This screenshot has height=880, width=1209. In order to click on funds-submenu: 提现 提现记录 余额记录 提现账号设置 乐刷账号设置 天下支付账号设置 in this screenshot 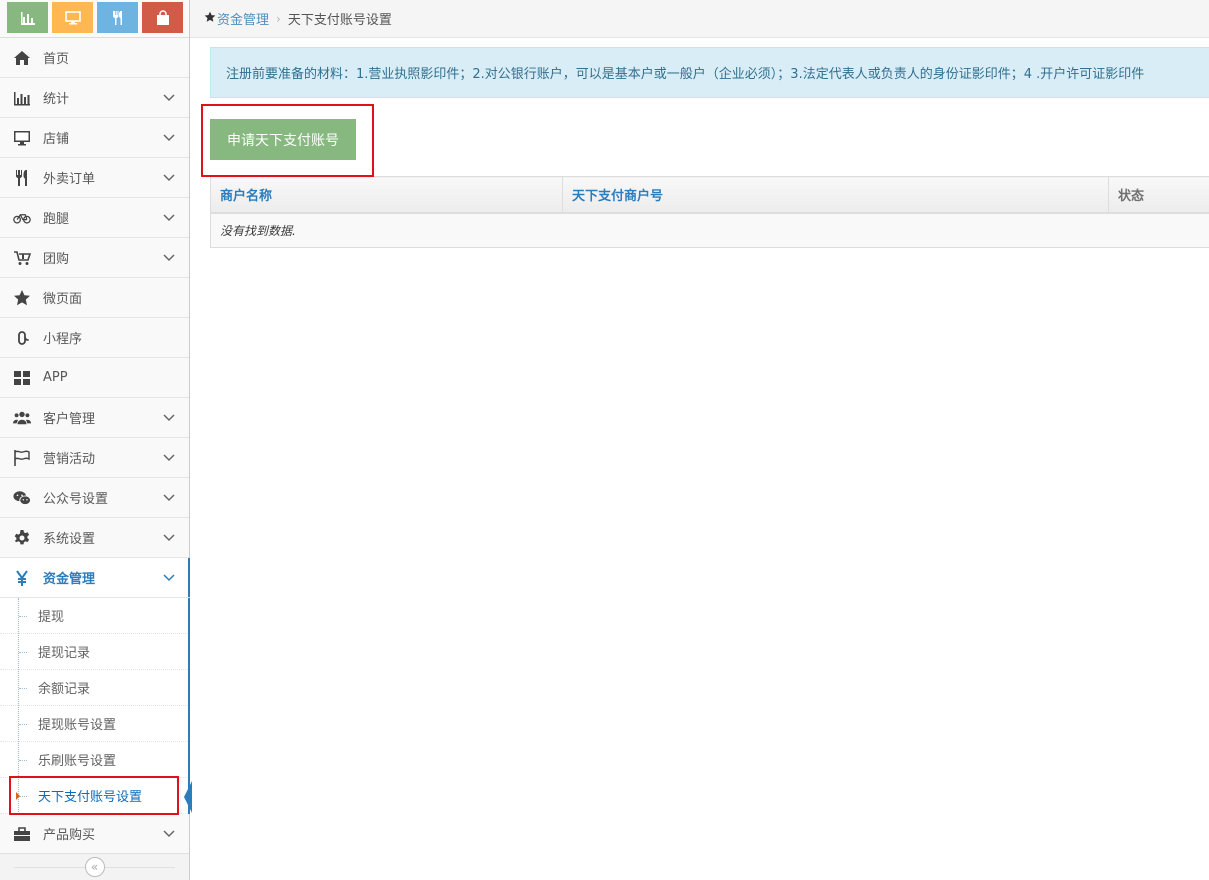, I will do `click(95, 706)`.